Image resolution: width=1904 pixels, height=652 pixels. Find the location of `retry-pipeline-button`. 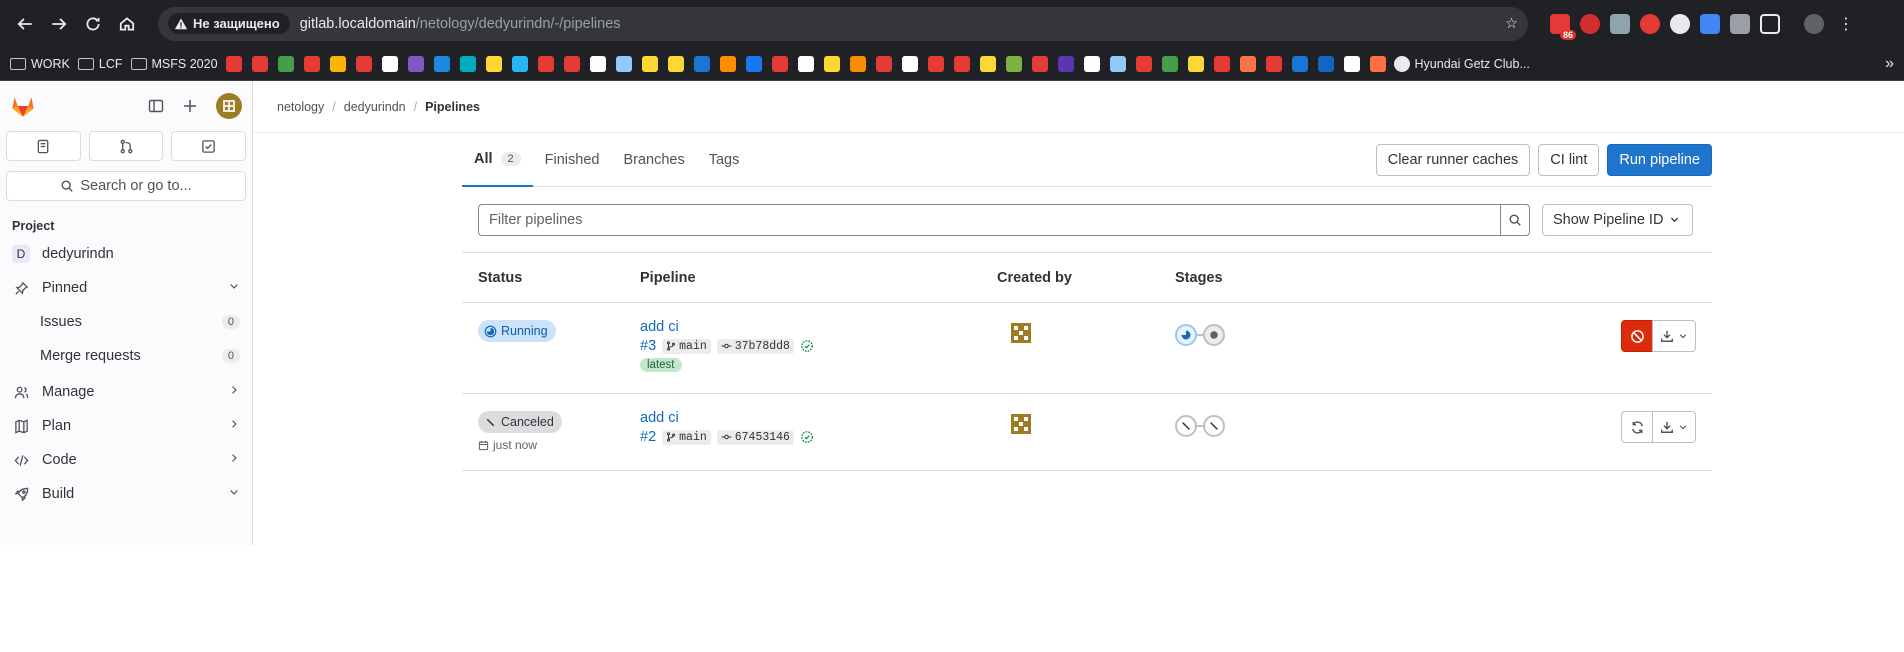

retry-pipeline-button is located at coordinates (1637, 427).